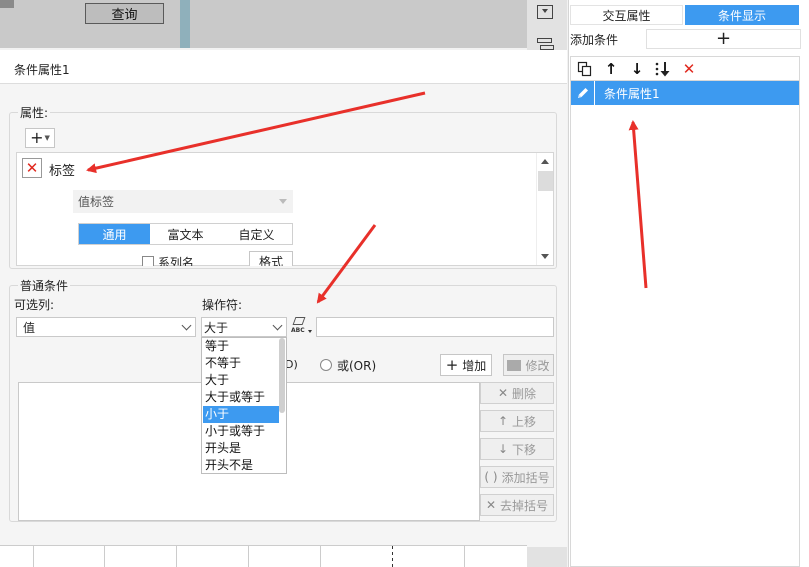  I want to click on scroll-thumb, so click(545, 181).